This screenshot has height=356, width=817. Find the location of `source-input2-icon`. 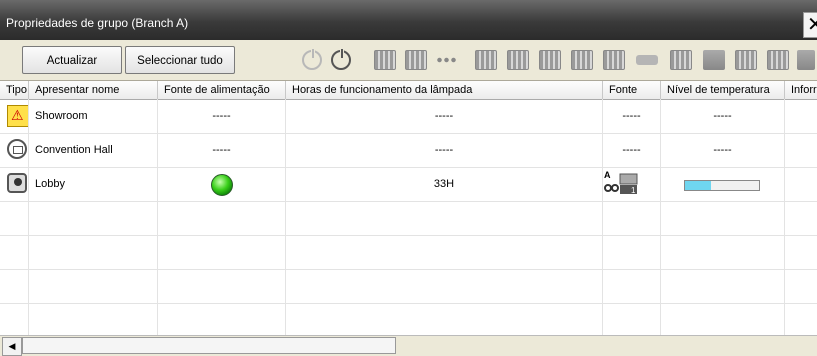

source-input2-icon is located at coordinates (614, 60).